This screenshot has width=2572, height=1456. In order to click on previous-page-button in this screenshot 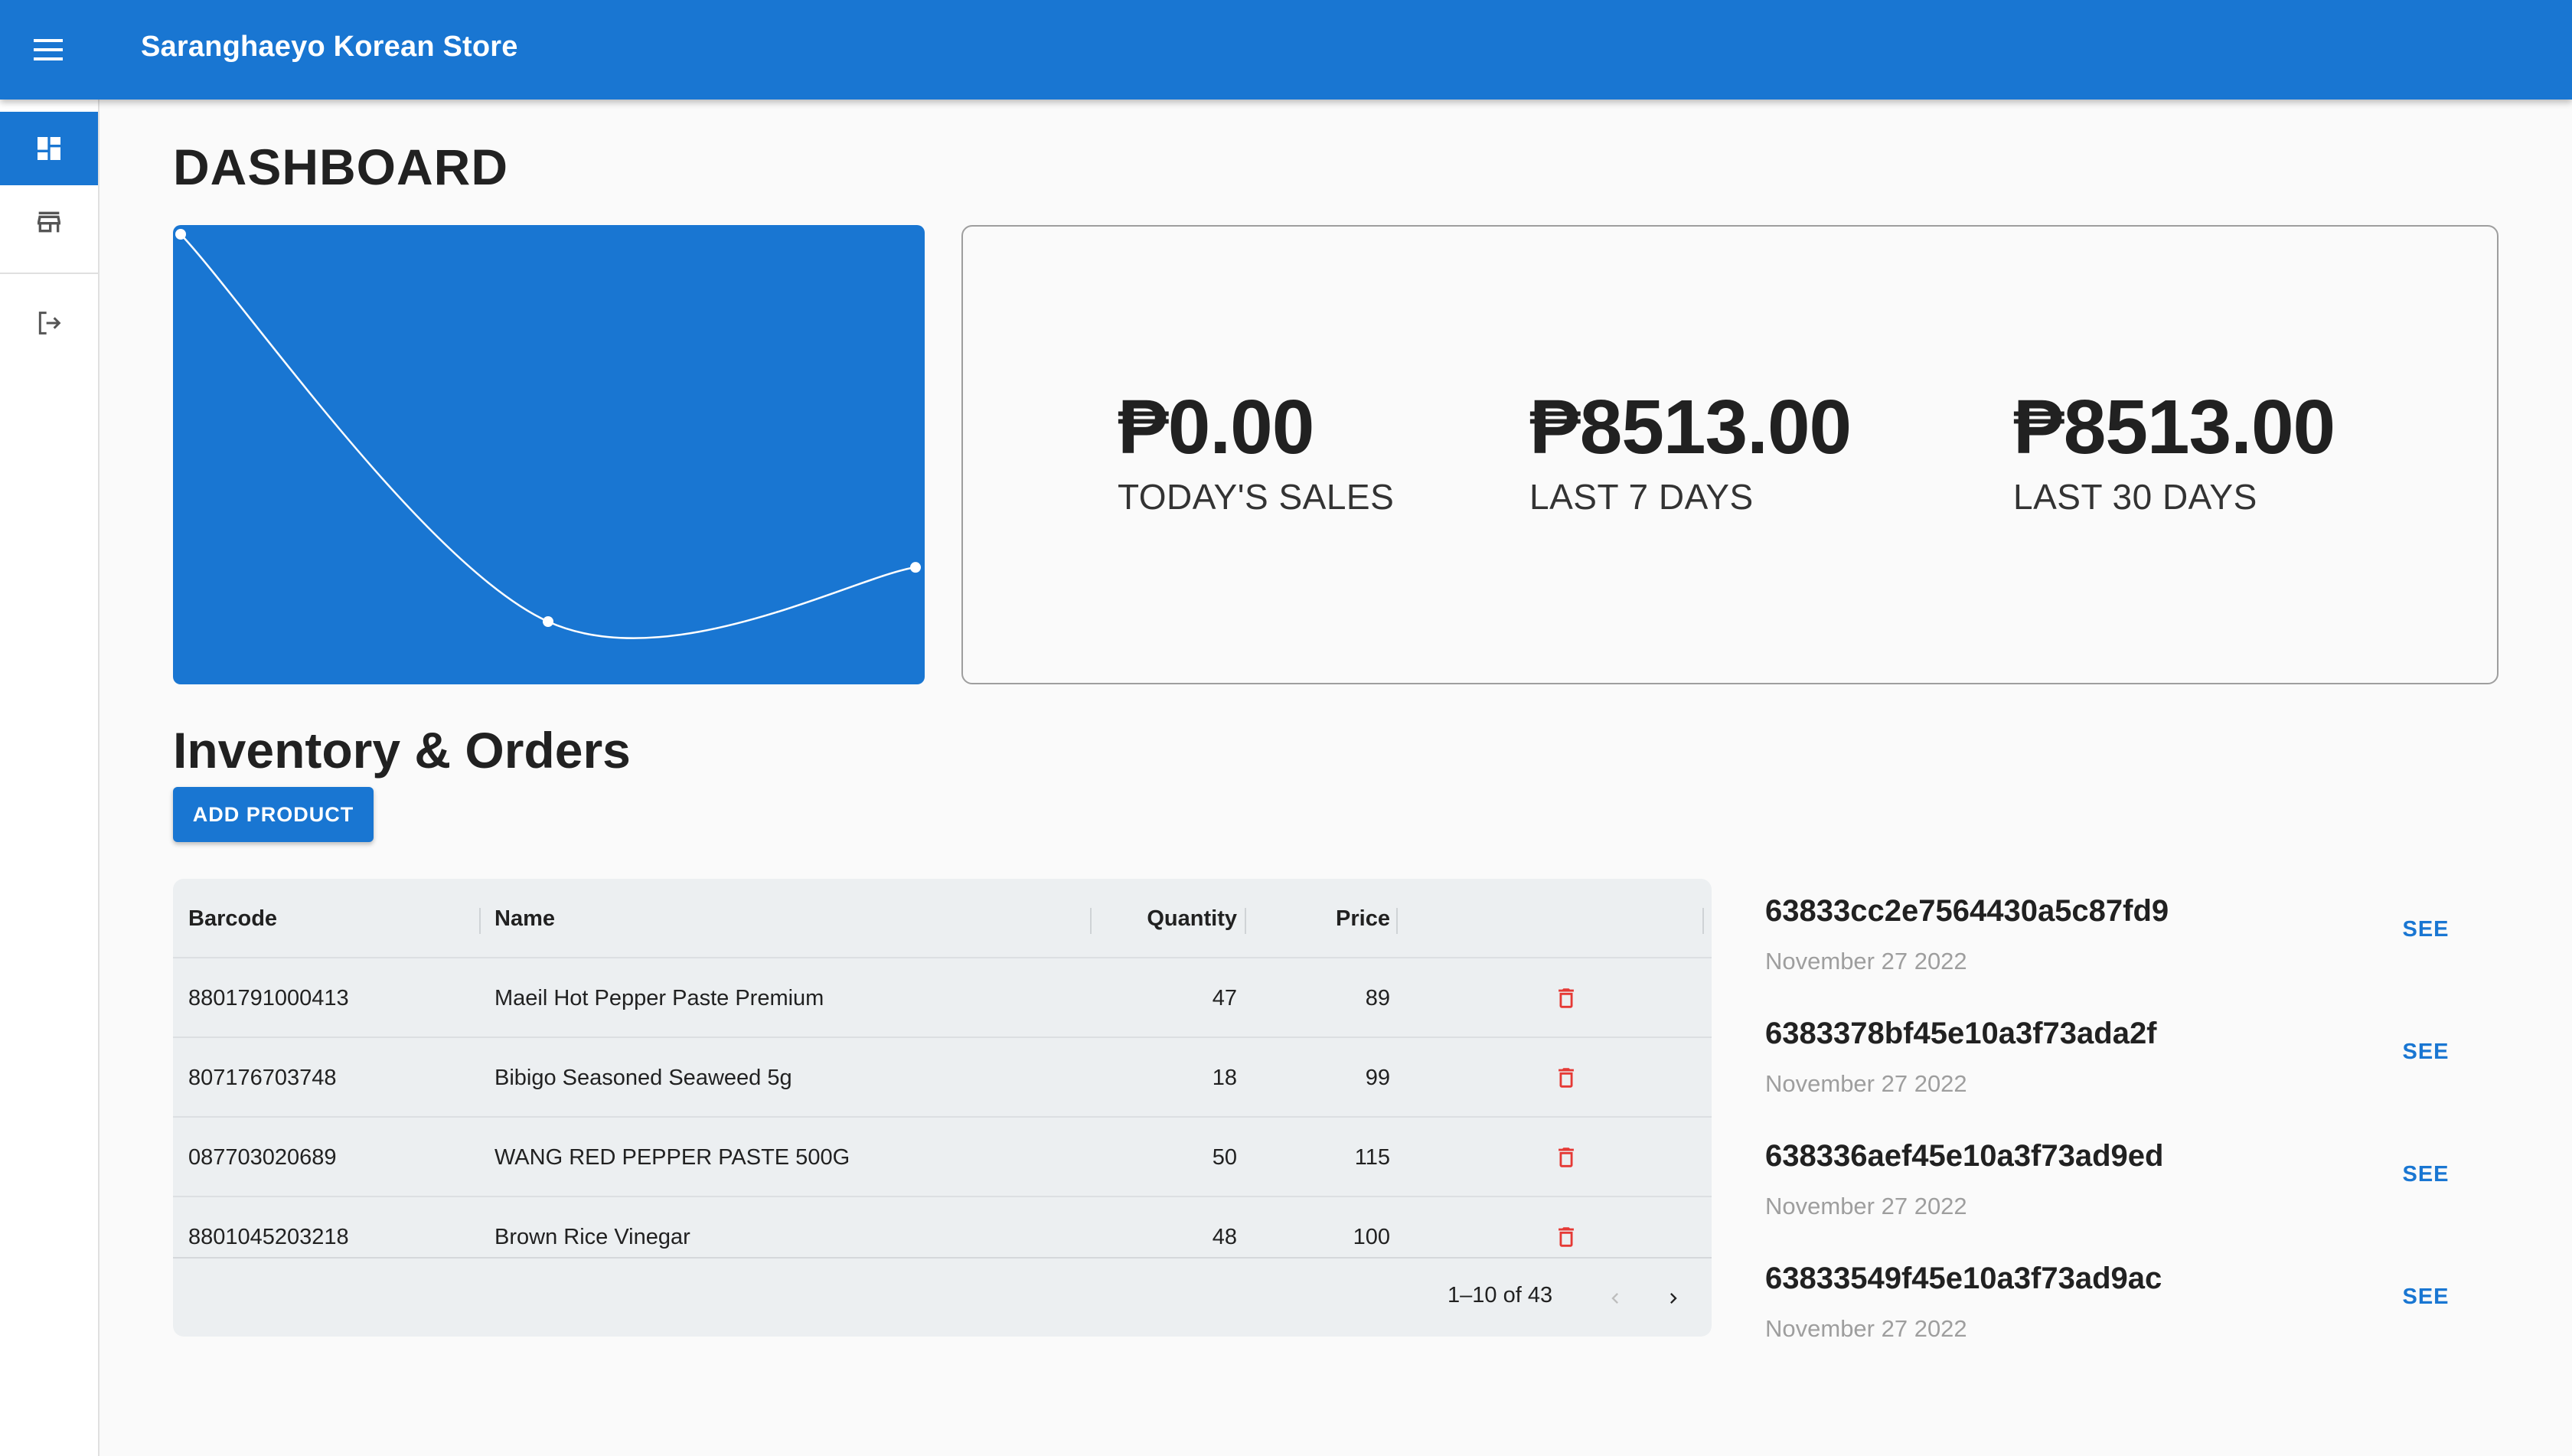, I will do `click(1615, 1298)`.